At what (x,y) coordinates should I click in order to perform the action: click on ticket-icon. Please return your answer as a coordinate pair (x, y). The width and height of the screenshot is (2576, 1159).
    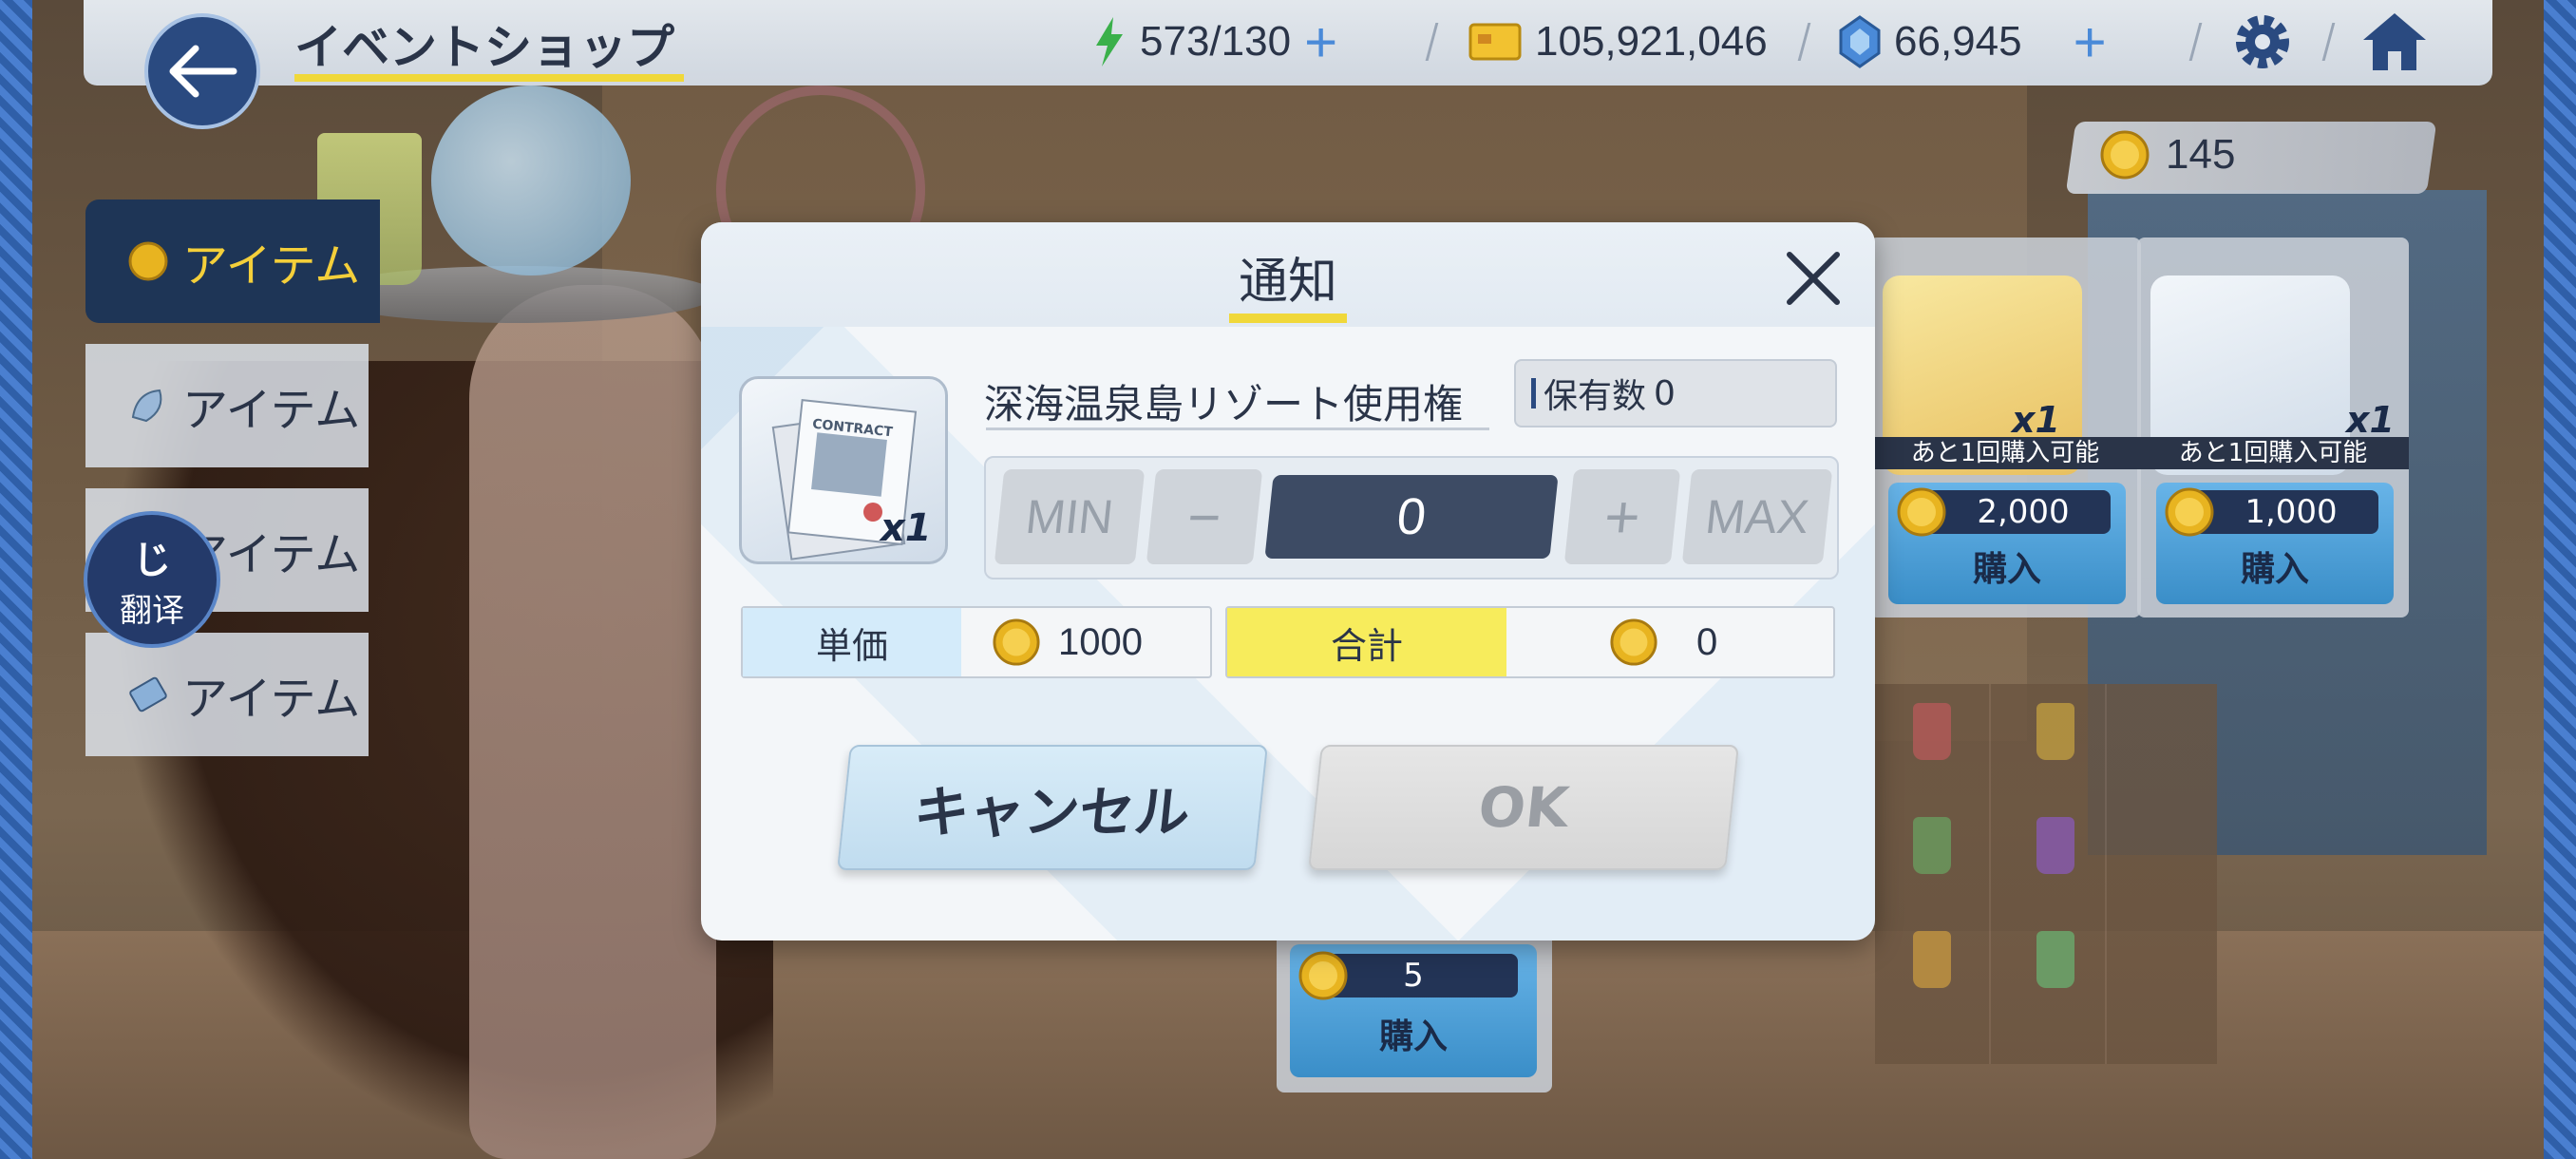
    Looking at the image, I should click on (148, 694).